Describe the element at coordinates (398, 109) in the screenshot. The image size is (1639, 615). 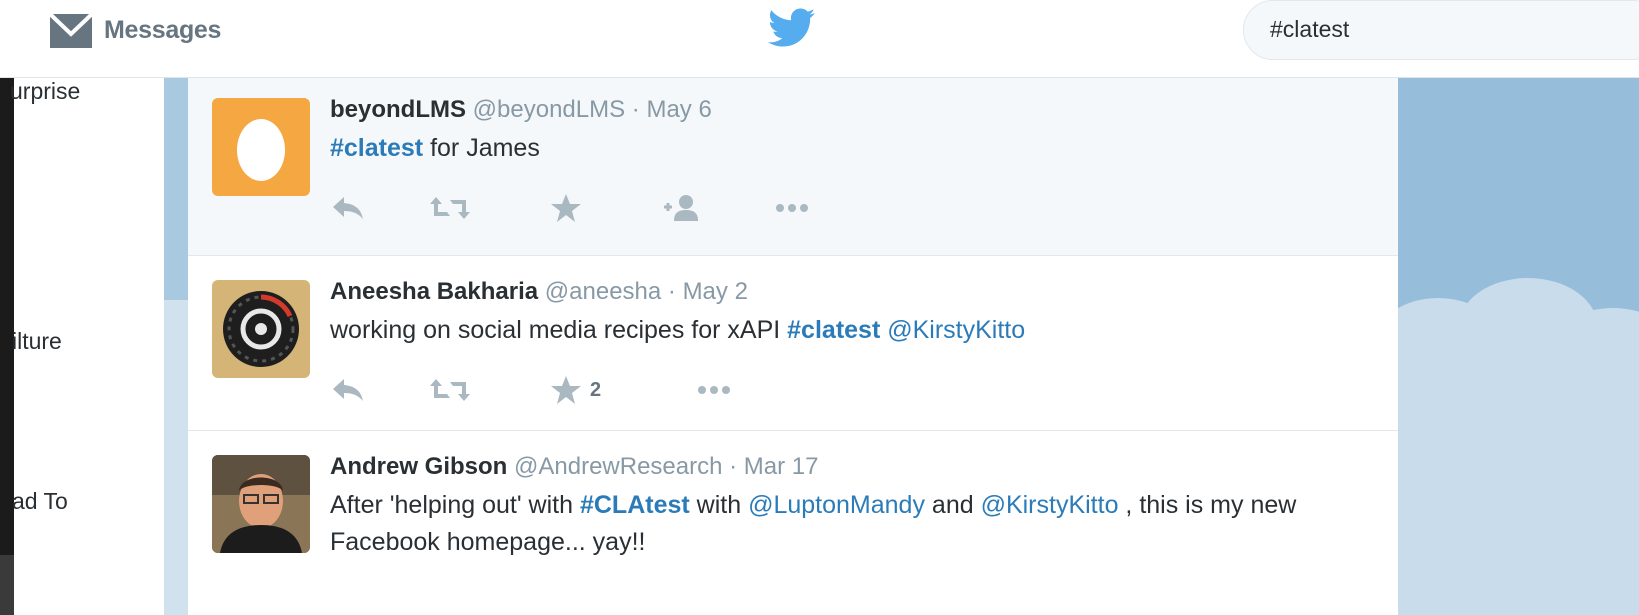
I see `tweet-author-name: beyondLMS` at that location.